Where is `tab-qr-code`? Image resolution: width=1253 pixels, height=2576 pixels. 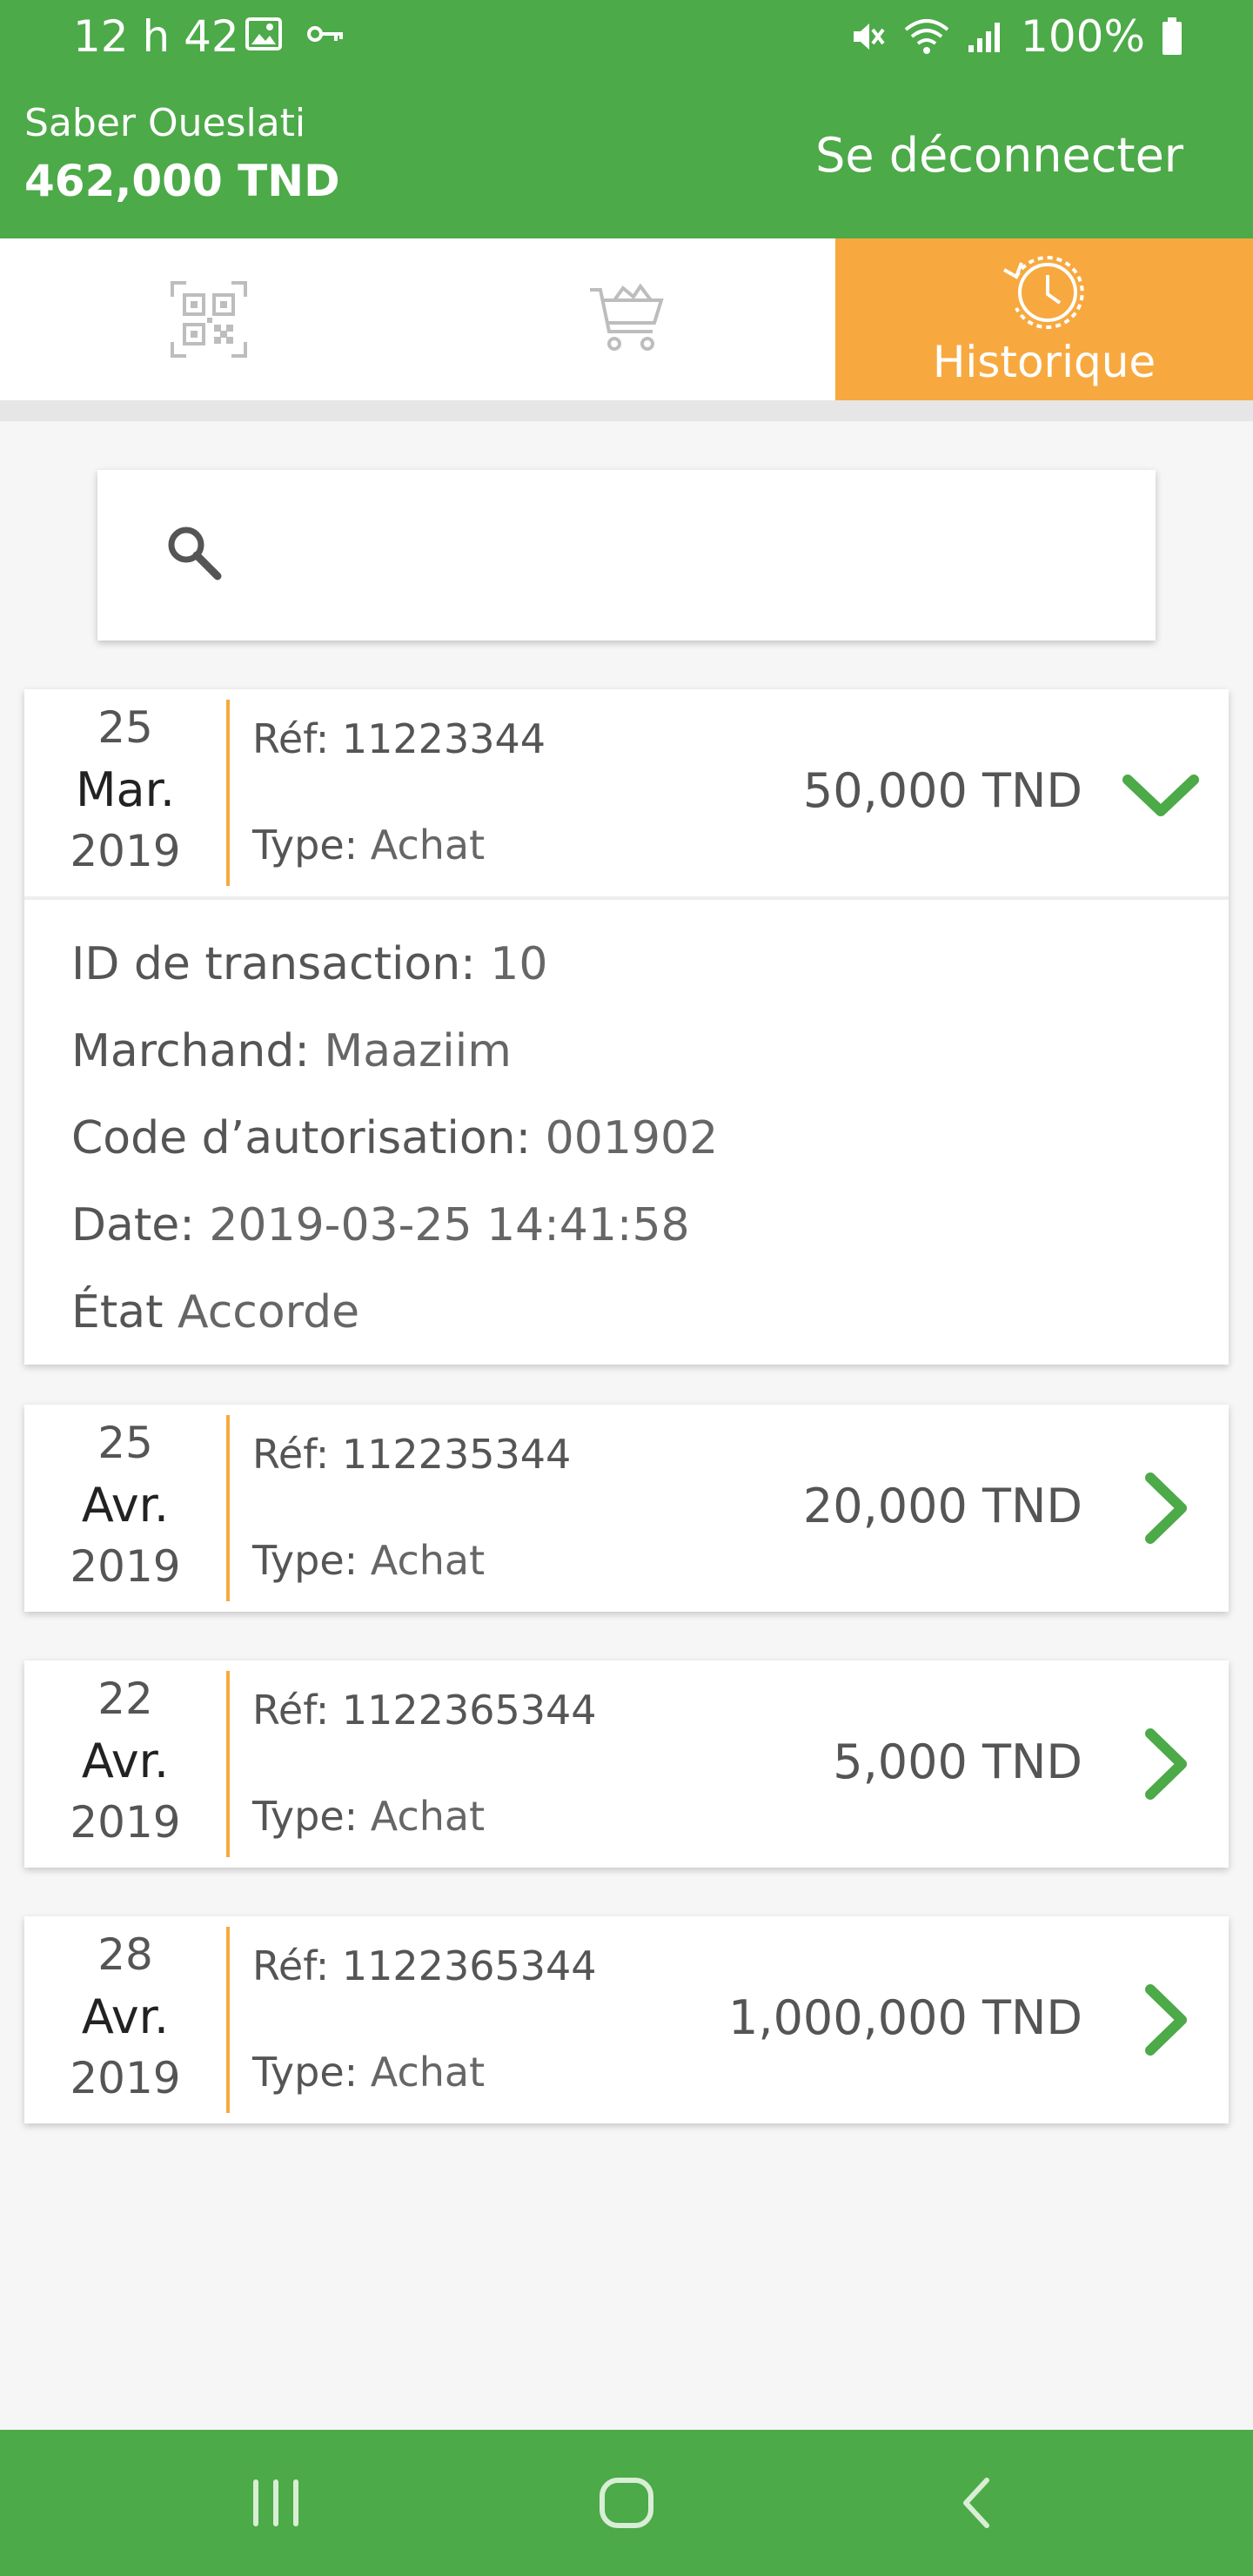
tab-qr-code is located at coordinates (209, 319).